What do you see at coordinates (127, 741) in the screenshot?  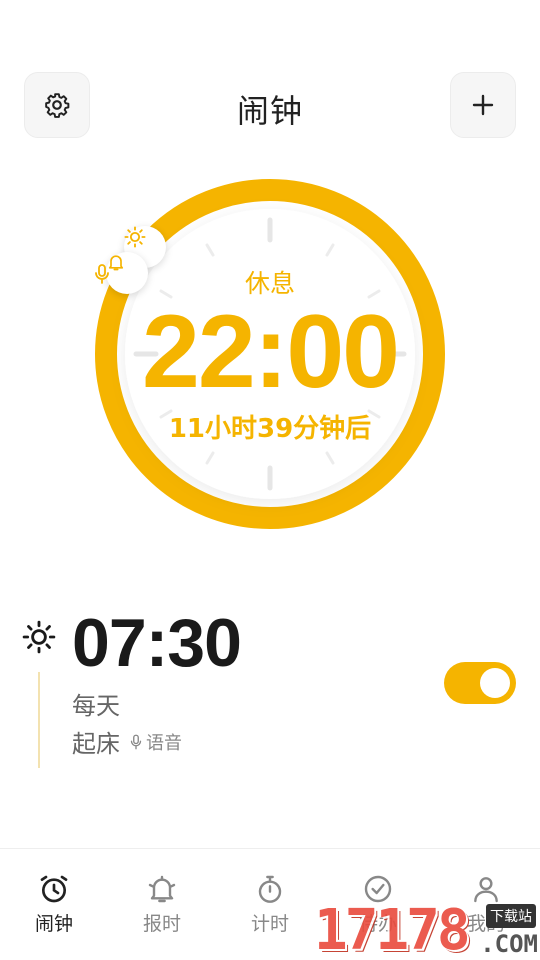 I see `alarm-name-row: 起床 语音` at bounding box center [127, 741].